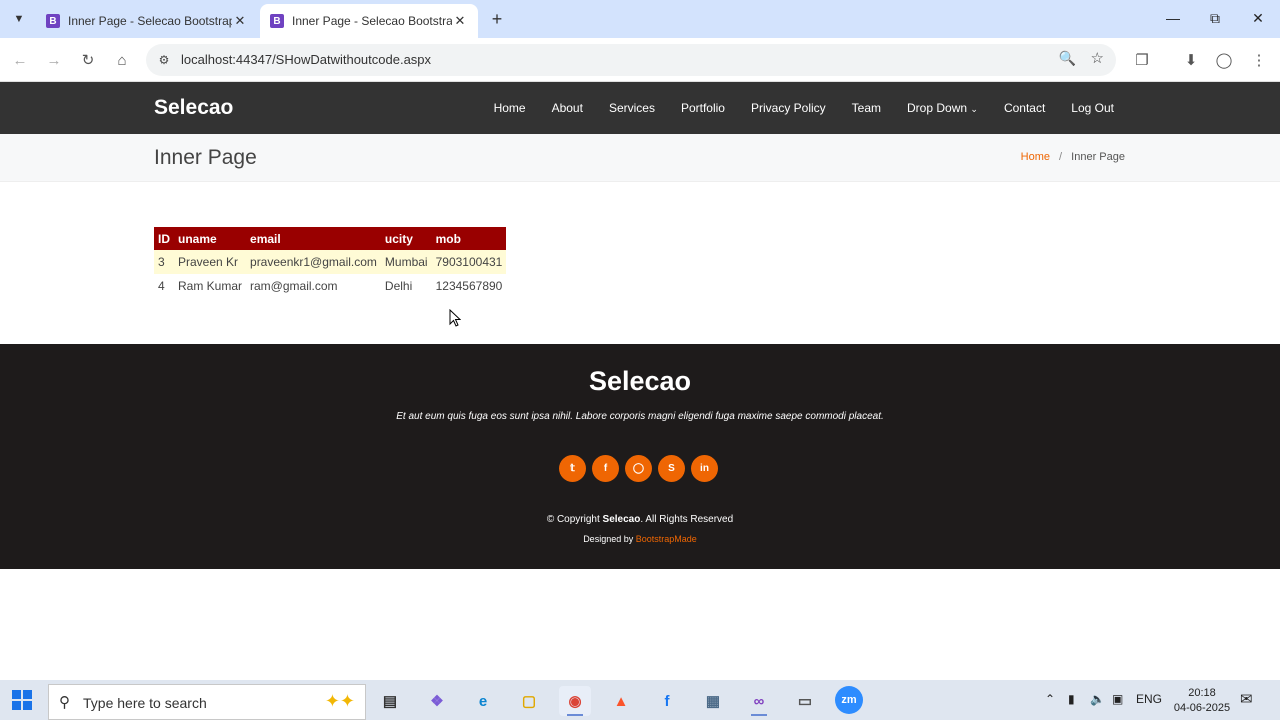 The image size is (1280, 720). Describe the element at coordinates (666, 539) in the screenshot. I see `bootstrapmade-link: BootstrapMade` at that location.